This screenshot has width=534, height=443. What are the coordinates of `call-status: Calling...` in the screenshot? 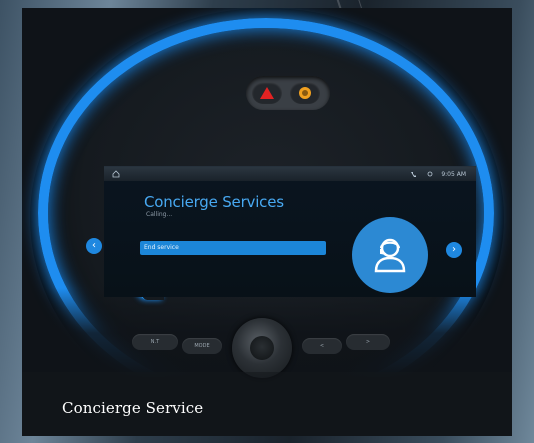 It's located at (159, 214).